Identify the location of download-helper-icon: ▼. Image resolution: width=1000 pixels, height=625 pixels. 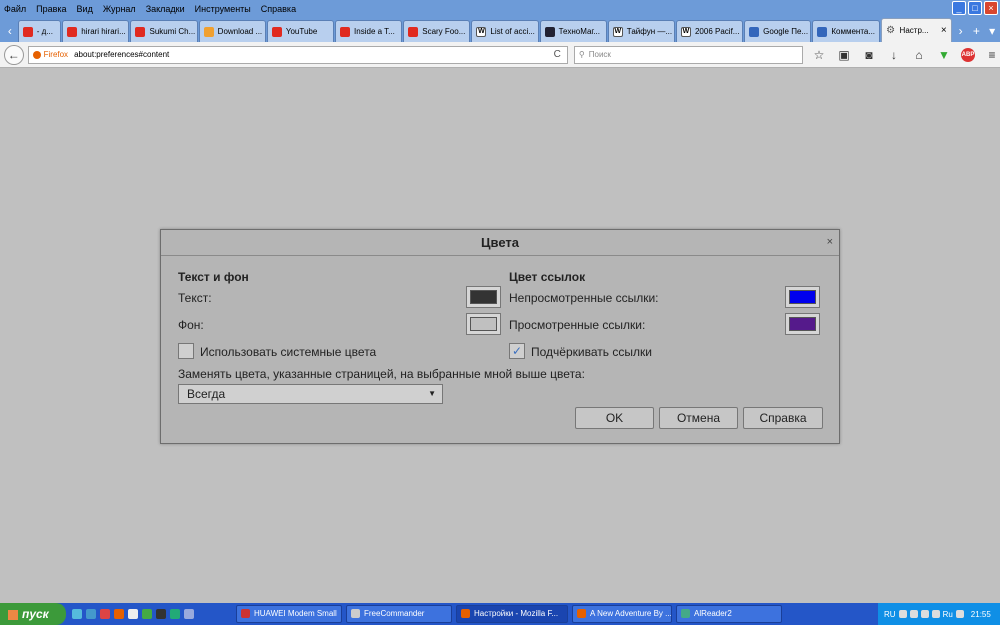
(944, 55).